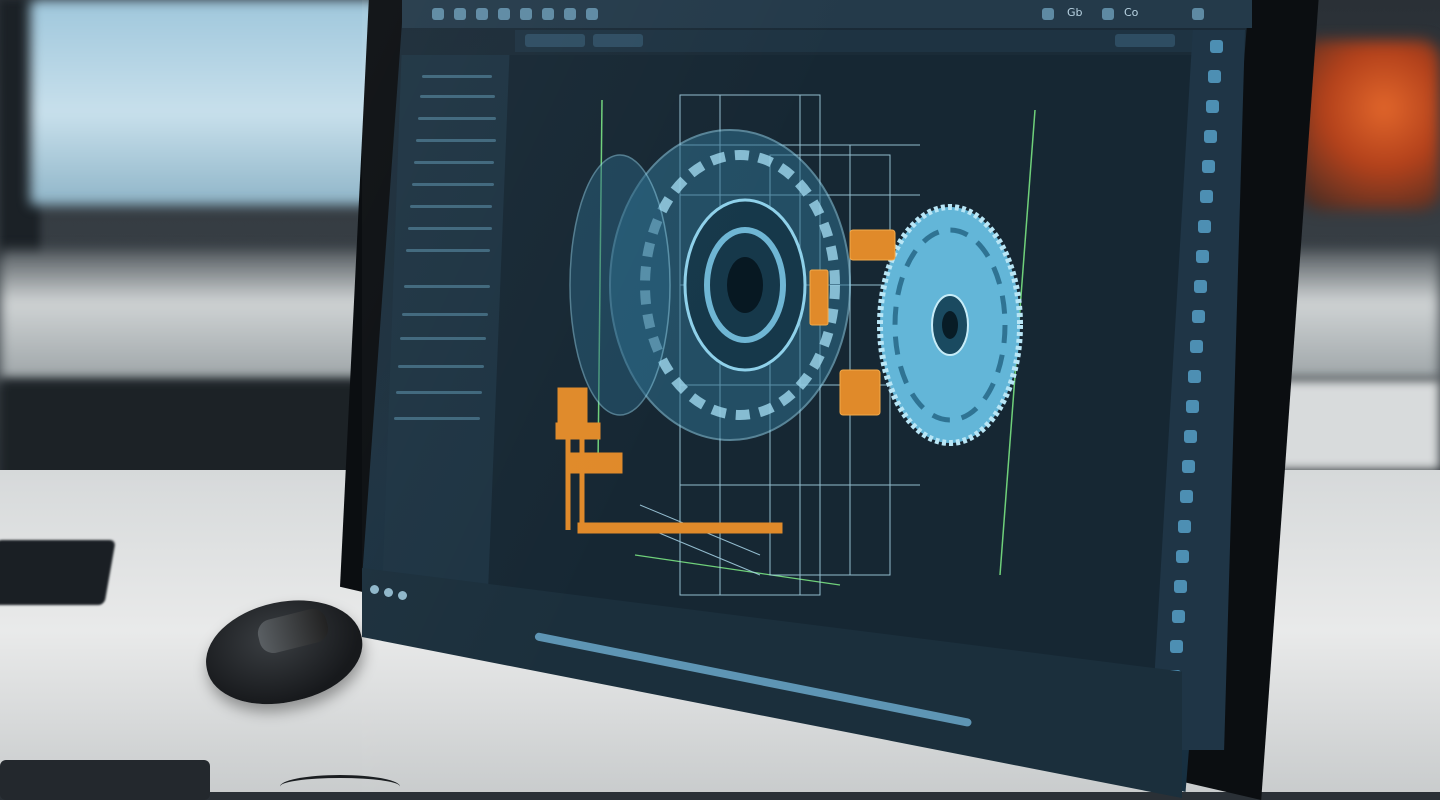  I want to click on background-monitor-screen, so click(205, 102).